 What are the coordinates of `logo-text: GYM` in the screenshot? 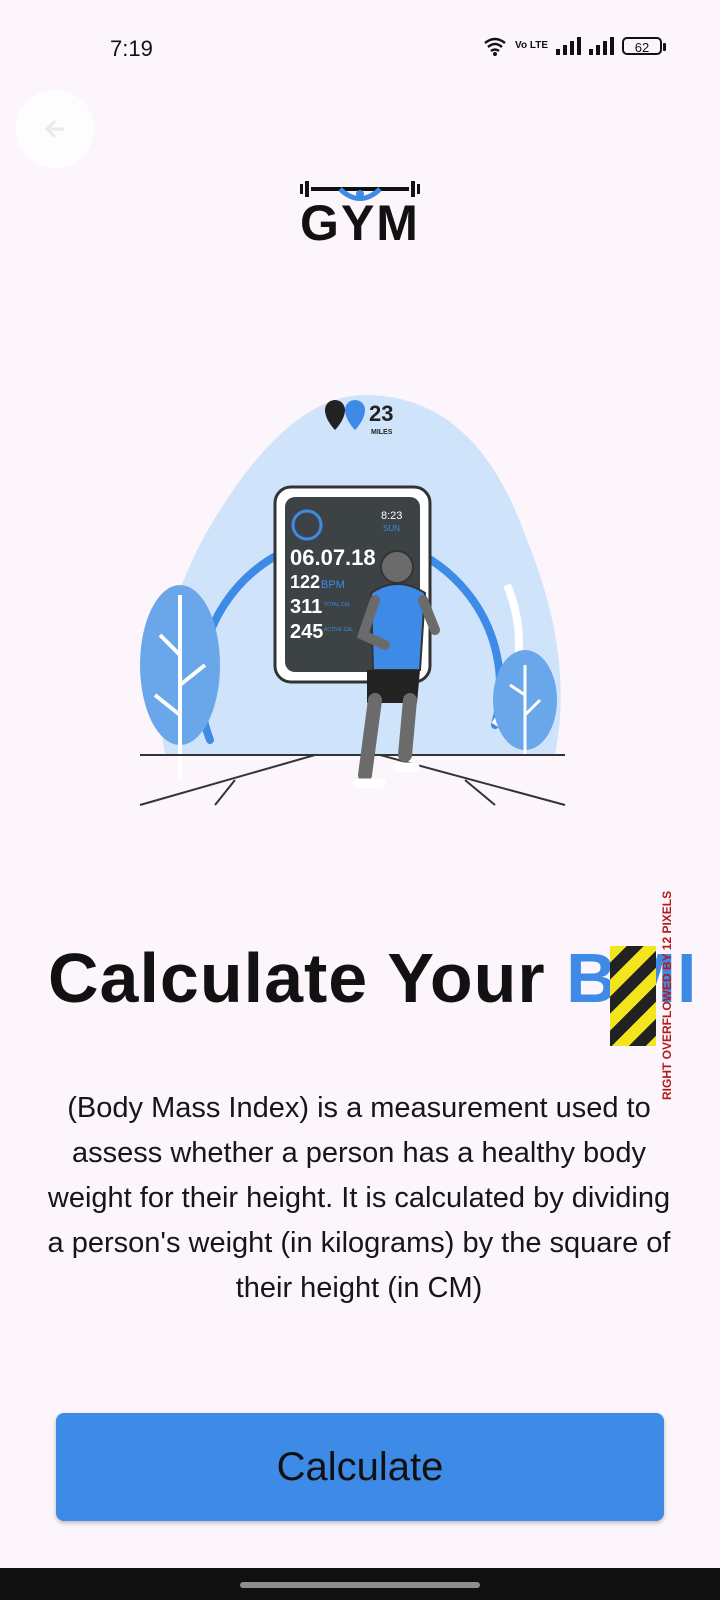 It's located at (360, 223).